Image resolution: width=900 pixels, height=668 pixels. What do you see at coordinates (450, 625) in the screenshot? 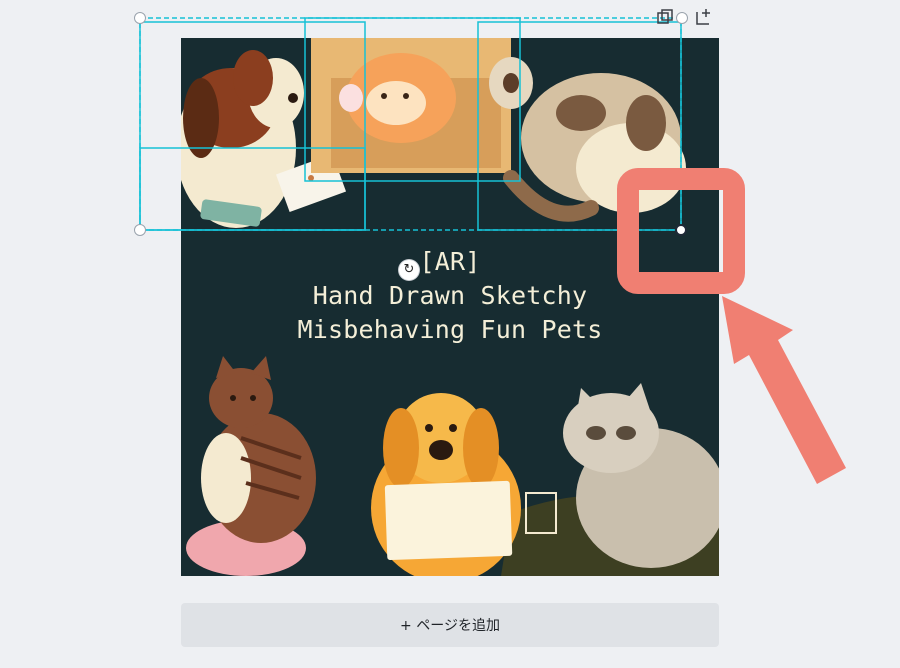
I see `add-page-button: + ページを追加` at bounding box center [450, 625].